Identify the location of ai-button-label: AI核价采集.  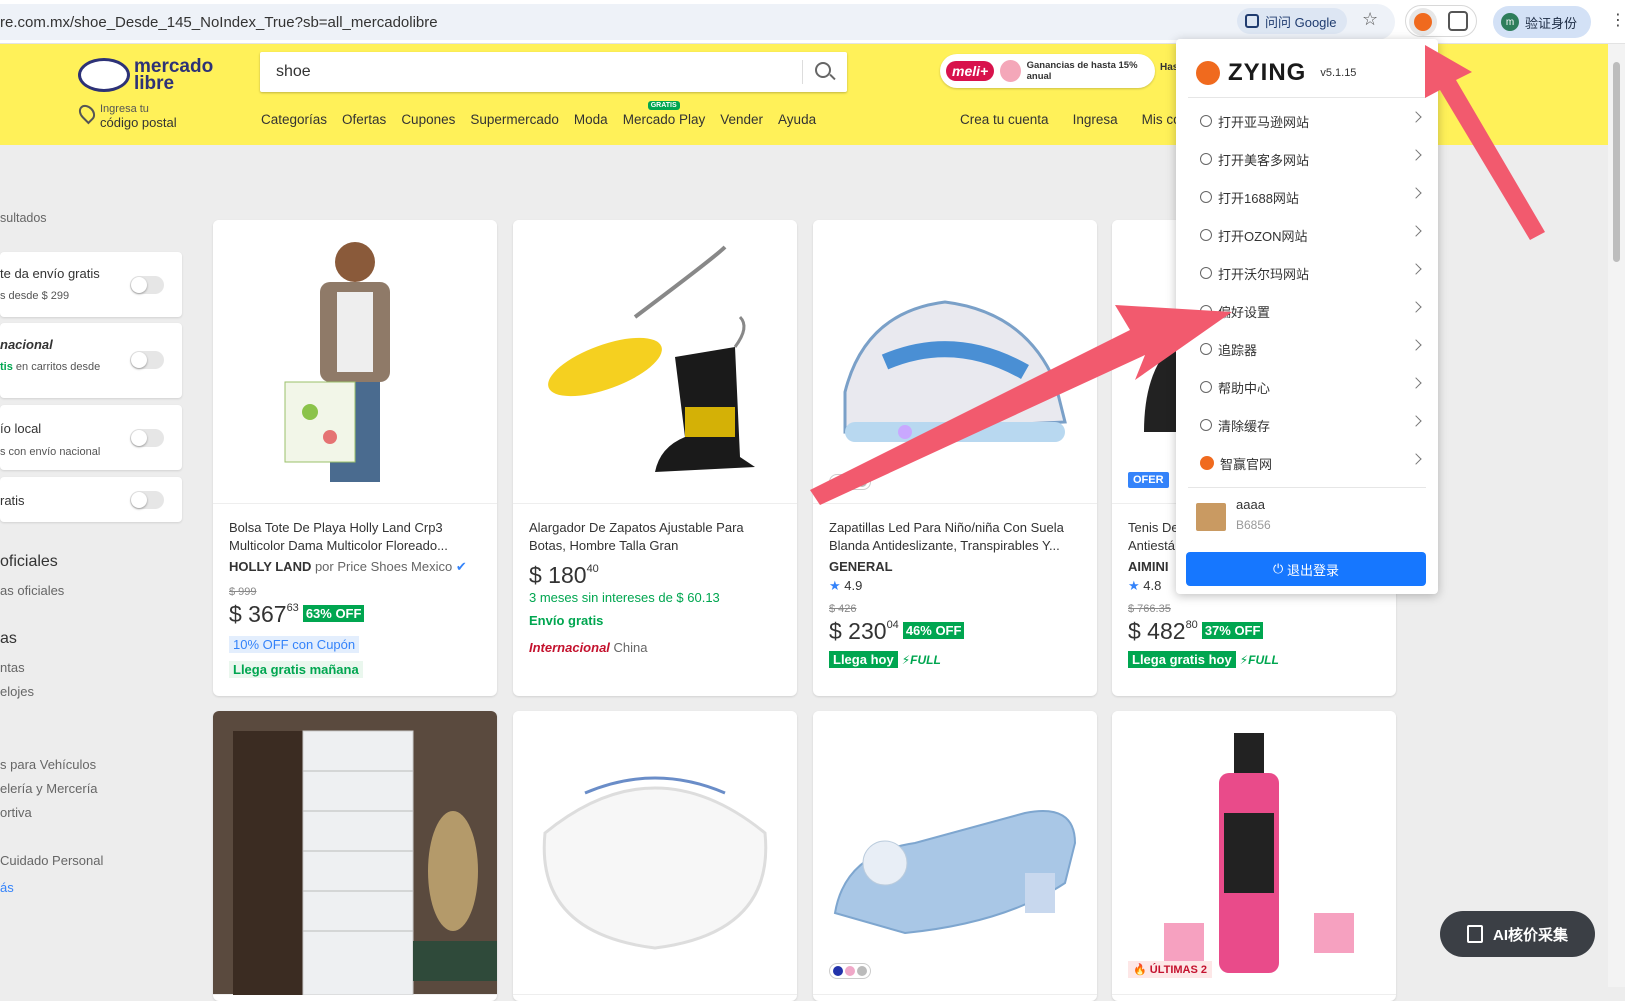
(1530, 935).